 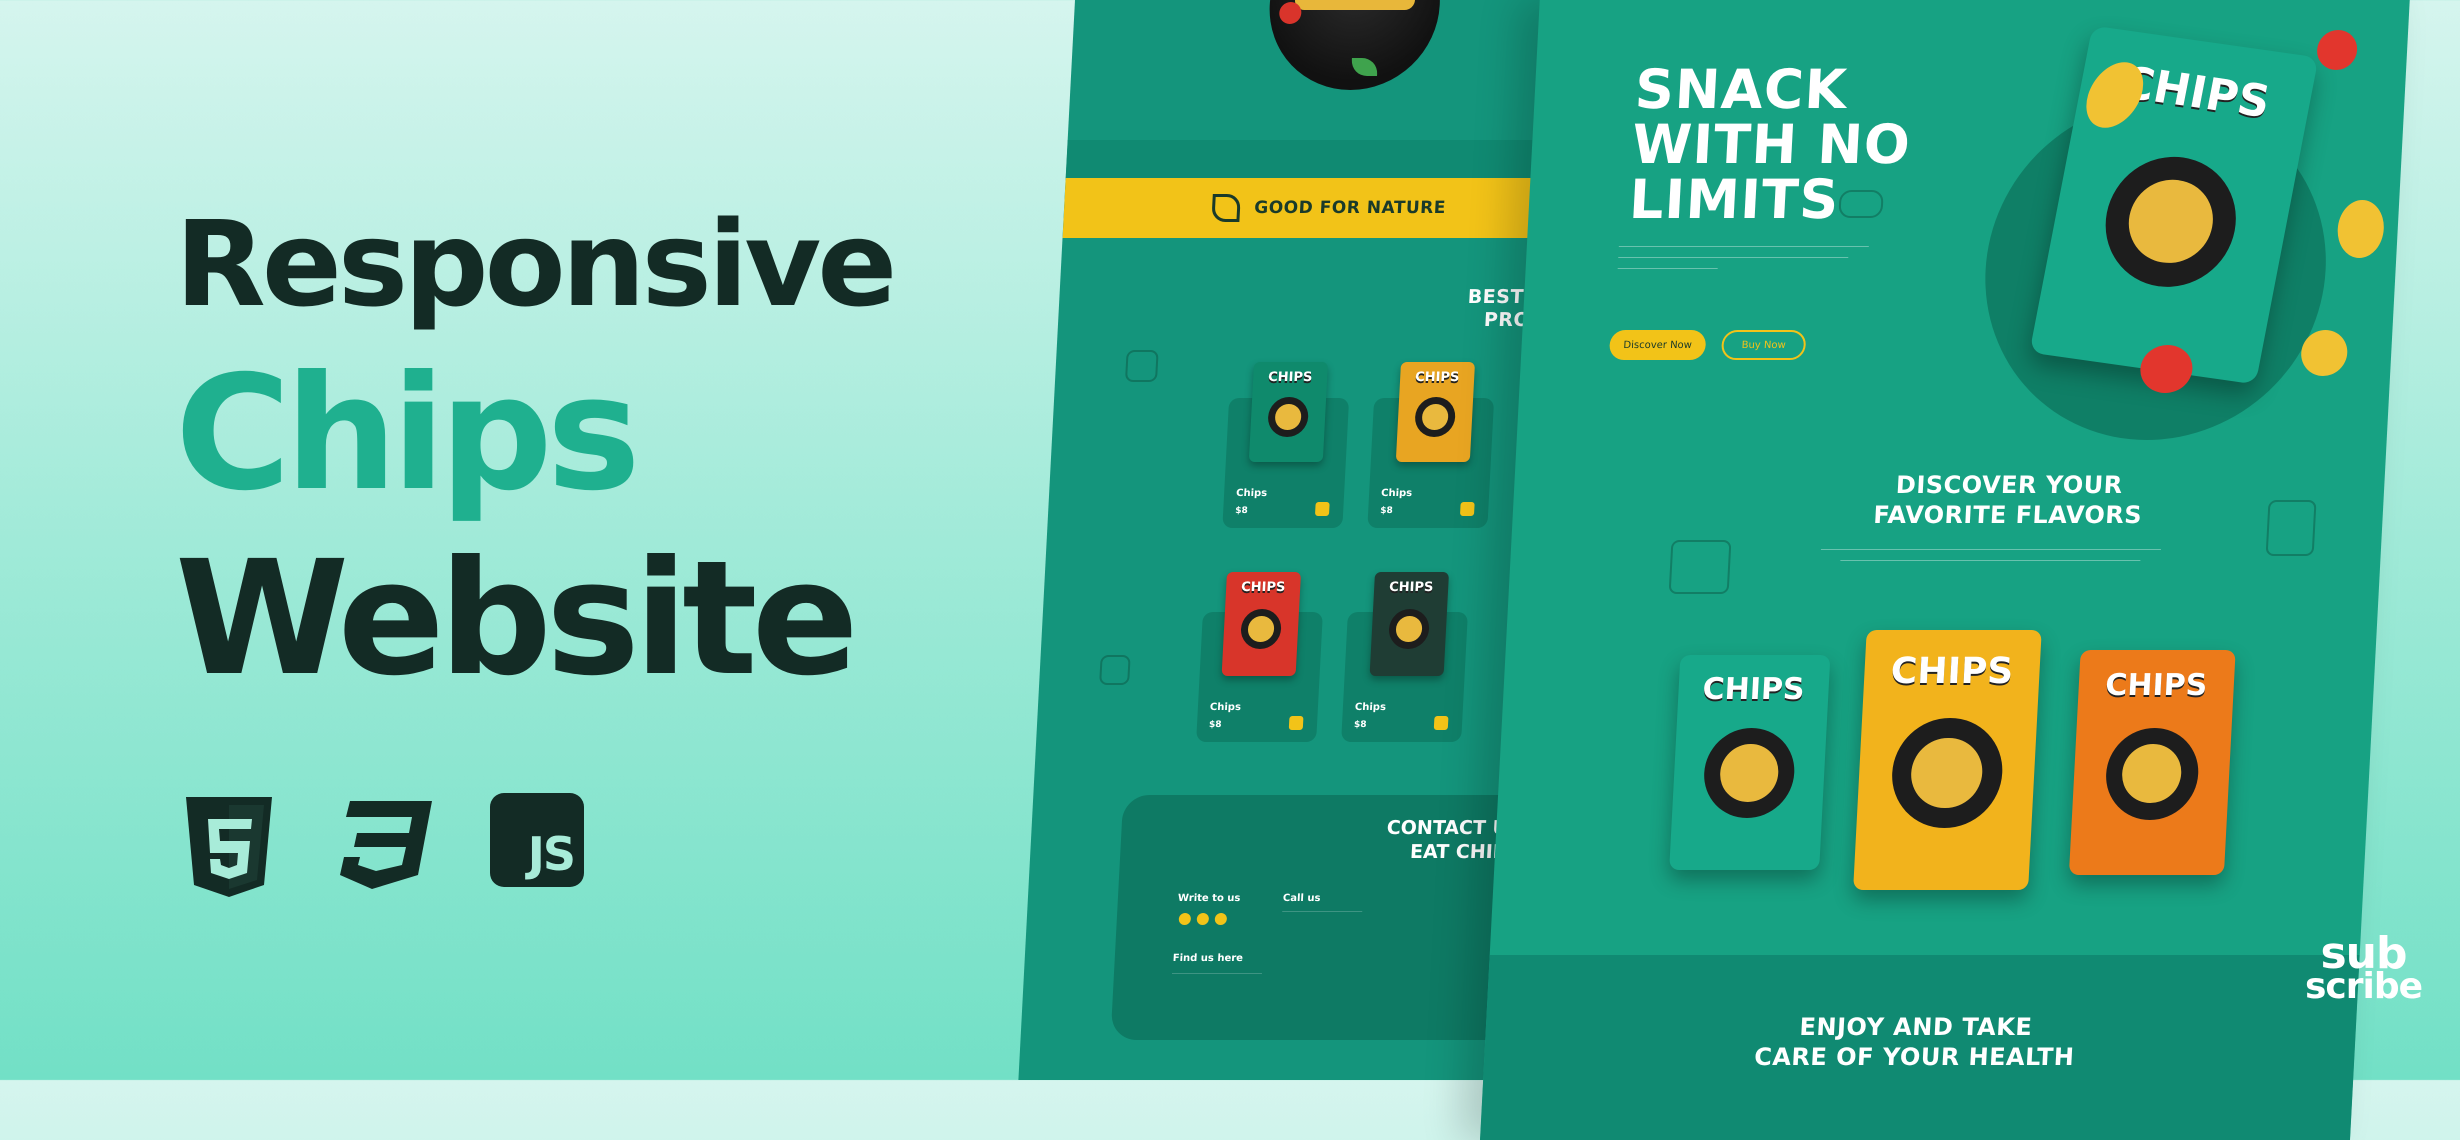 What do you see at coordinates (2009, 485) in the screenshot?
I see `flavors-title-line1: DISCOVER YOUR` at bounding box center [2009, 485].